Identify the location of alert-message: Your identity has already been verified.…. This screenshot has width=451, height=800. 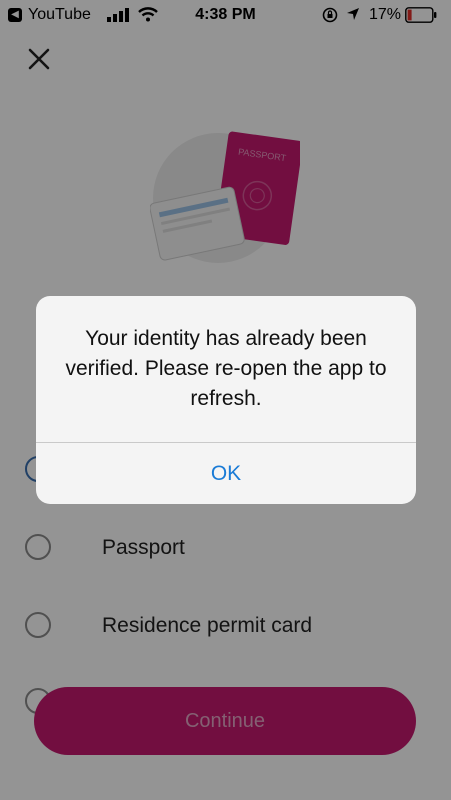
(226, 368).